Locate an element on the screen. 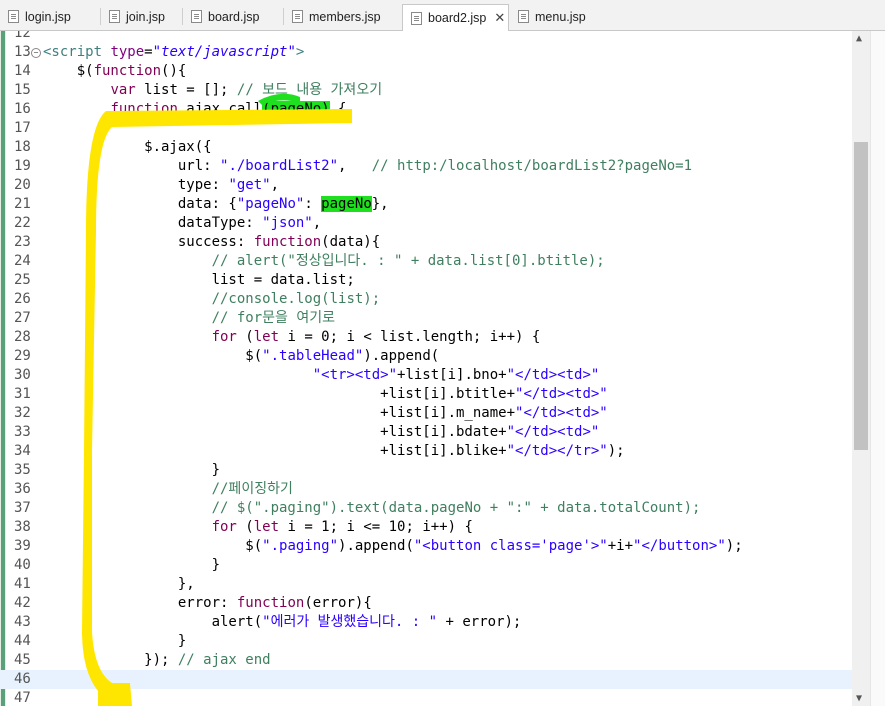 This screenshot has width=885, height=706. code-text: +list[i].bdate+"</td><td>" is located at coordinates (321, 432).